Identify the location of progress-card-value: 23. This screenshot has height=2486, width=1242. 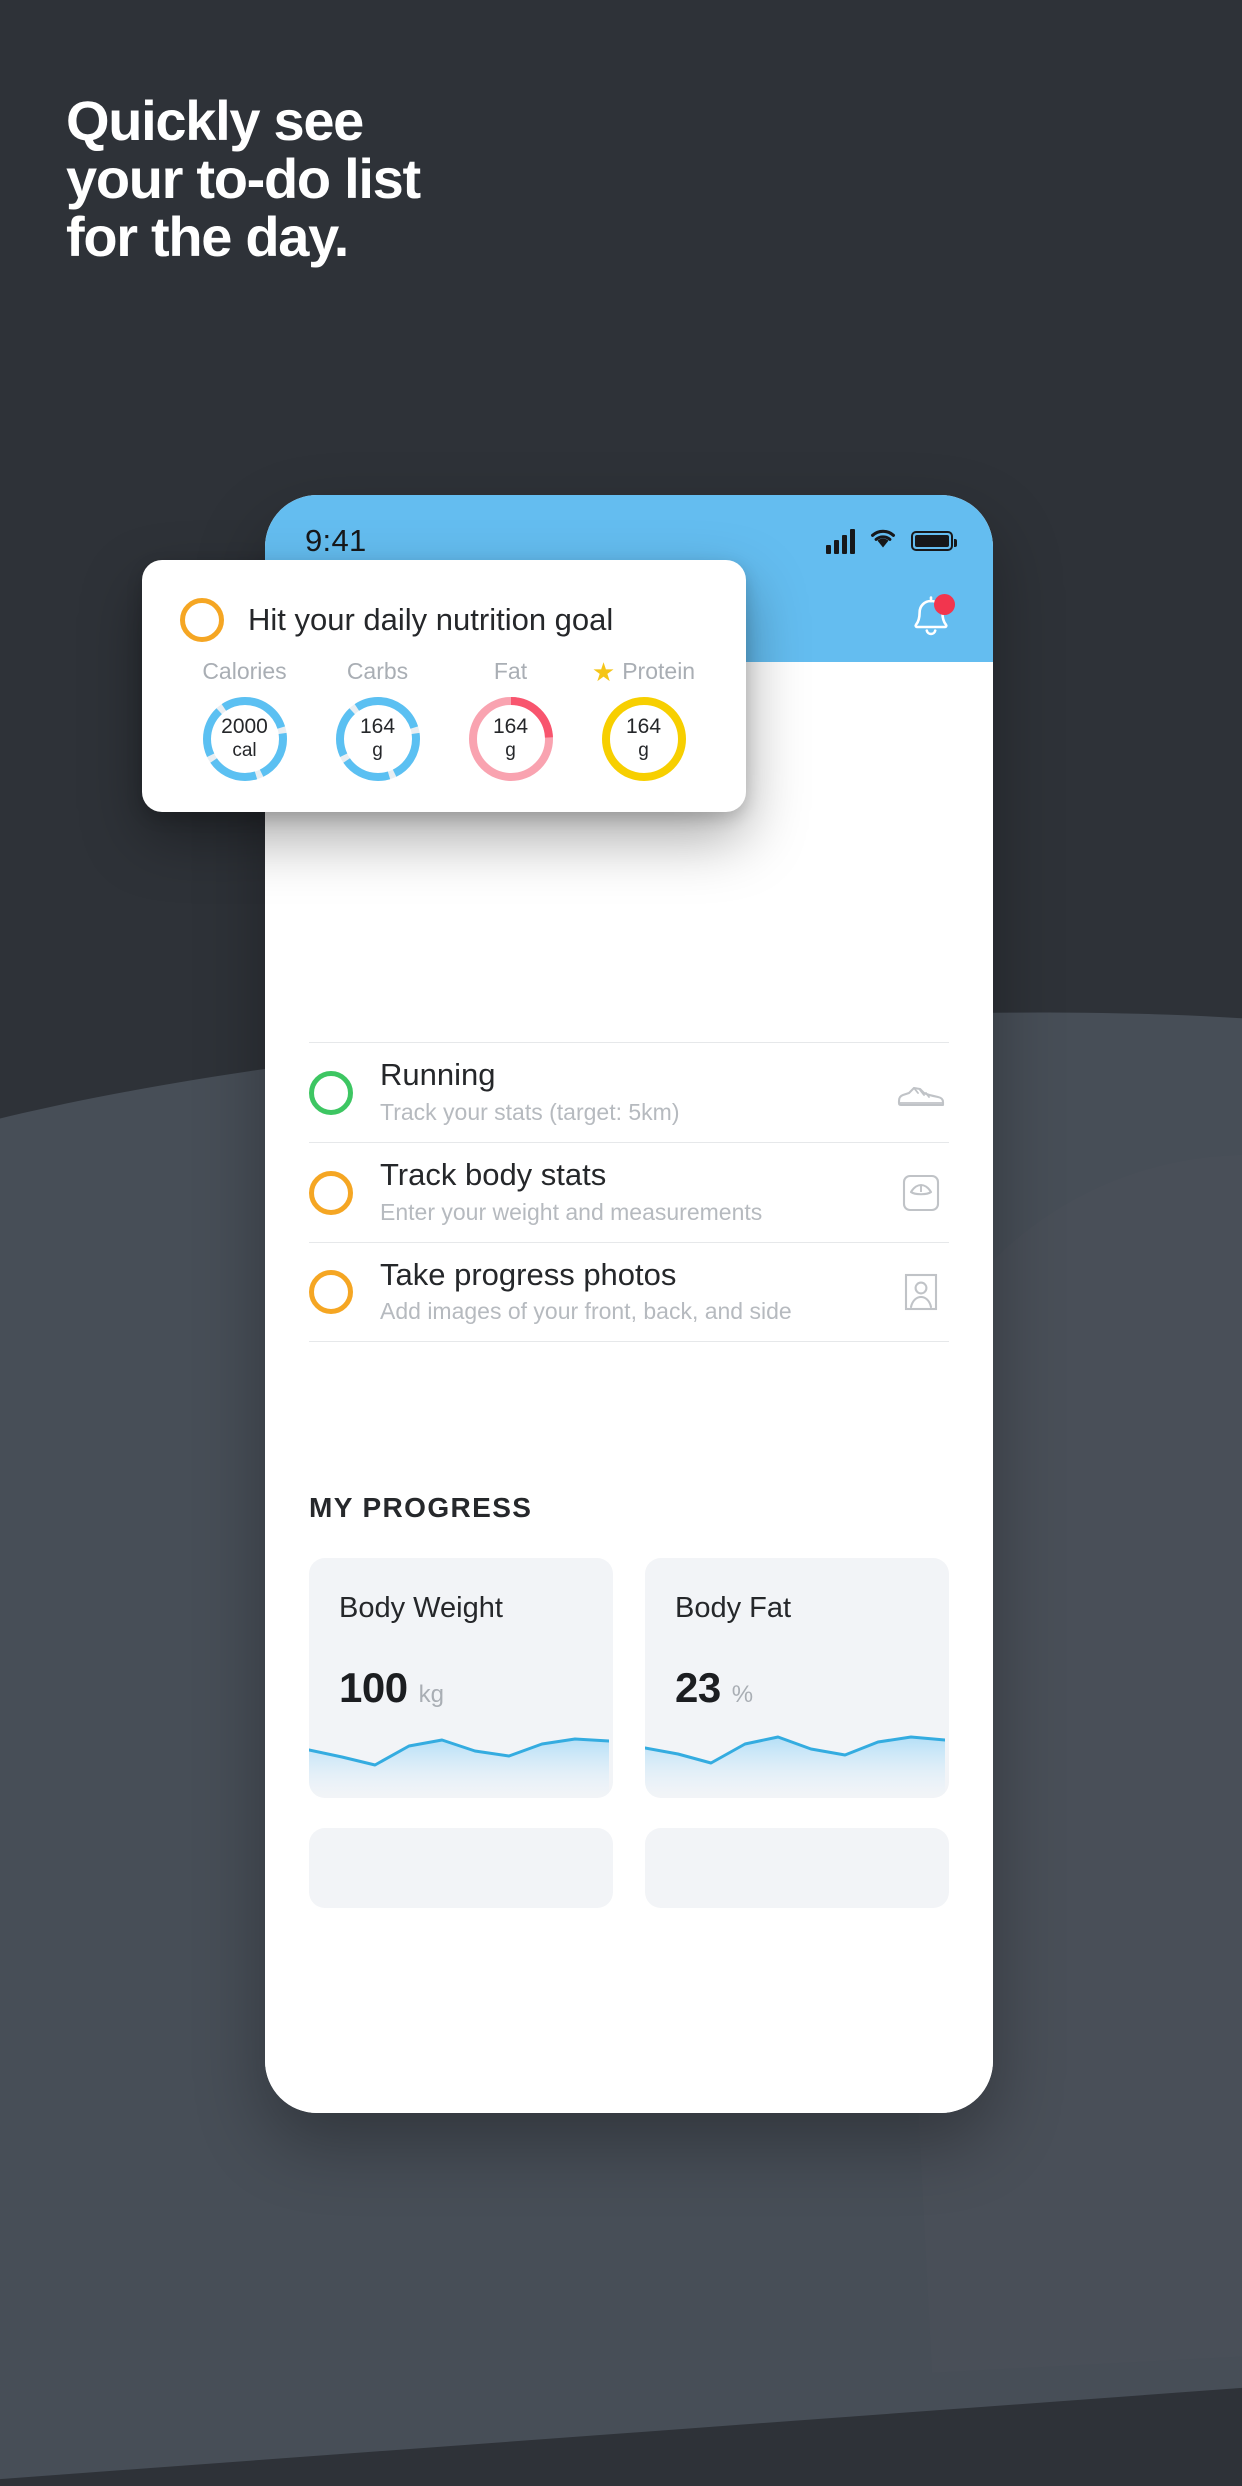
(698, 1687).